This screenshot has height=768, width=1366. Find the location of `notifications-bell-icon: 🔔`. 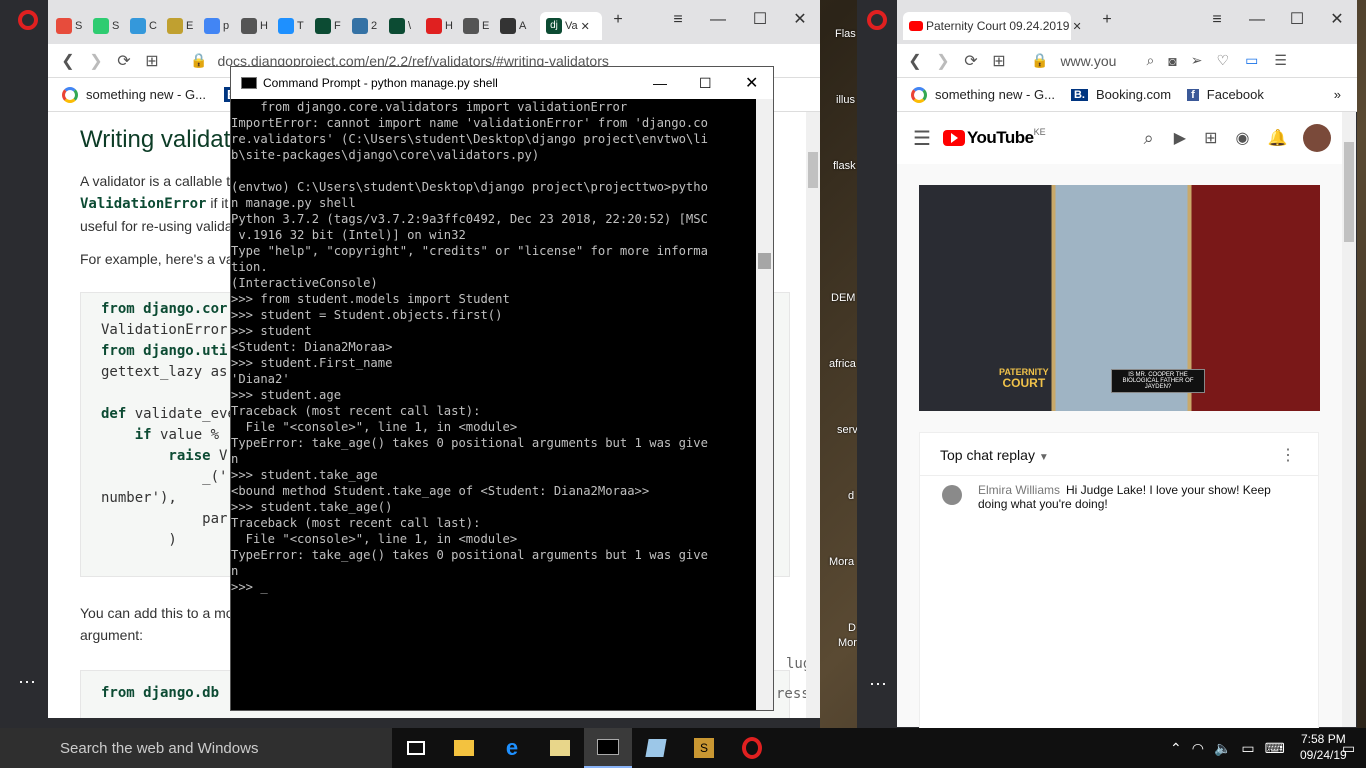

notifications-bell-icon: 🔔 is located at coordinates (1277, 138).